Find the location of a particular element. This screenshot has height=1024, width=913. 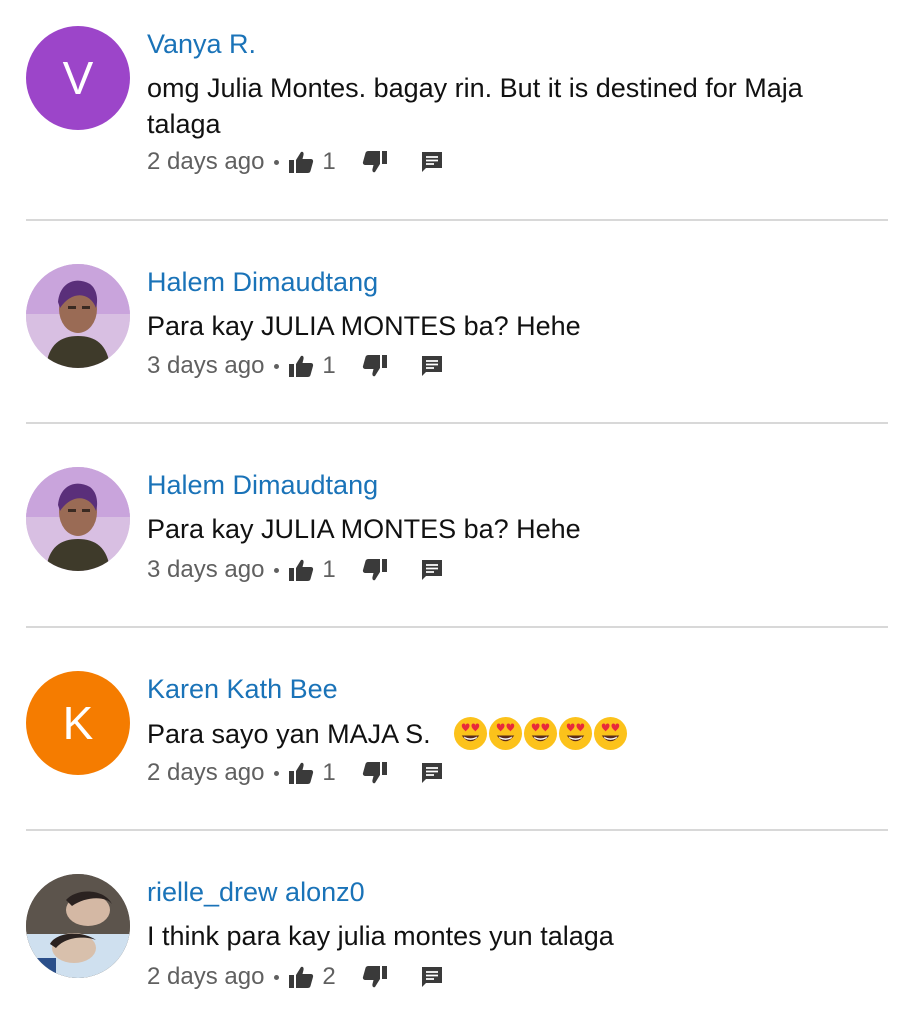

like-count: 2 is located at coordinates (329, 976).